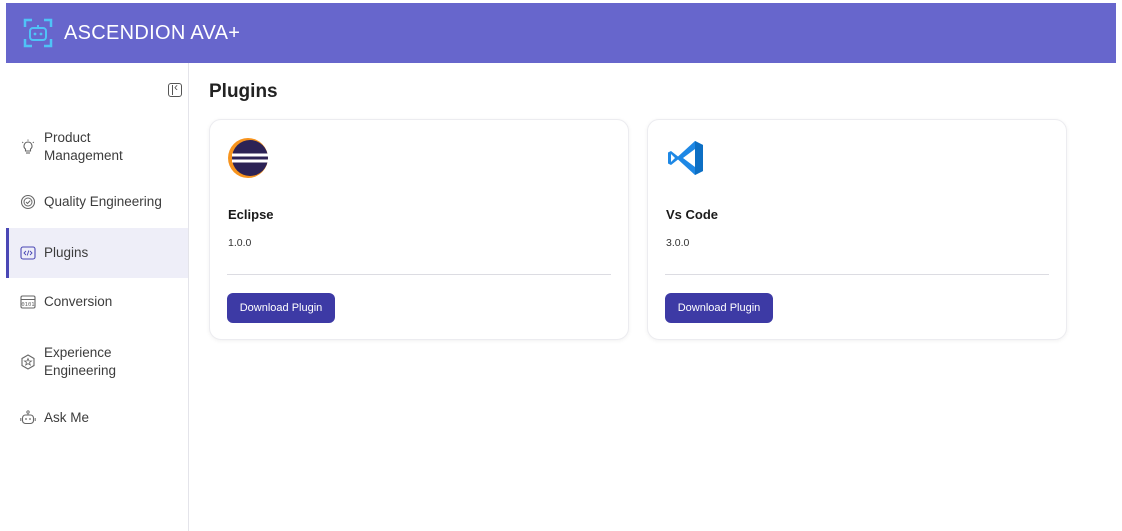  What do you see at coordinates (28, 362) in the screenshot?
I see `star-hexagon-icon` at bounding box center [28, 362].